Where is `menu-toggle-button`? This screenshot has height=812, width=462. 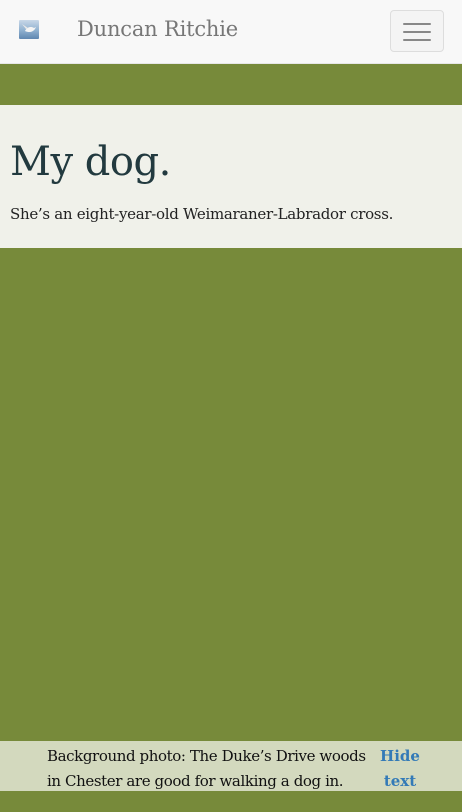
menu-toggle-button is located at coordinates (417, 31).